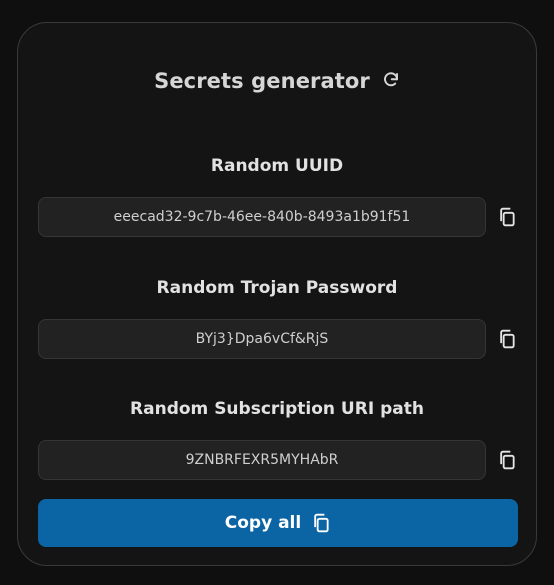  What do you see at coordinates (391, 80) in the screenshot?
I see `refresh-icon` at bounding box center [391, 80].